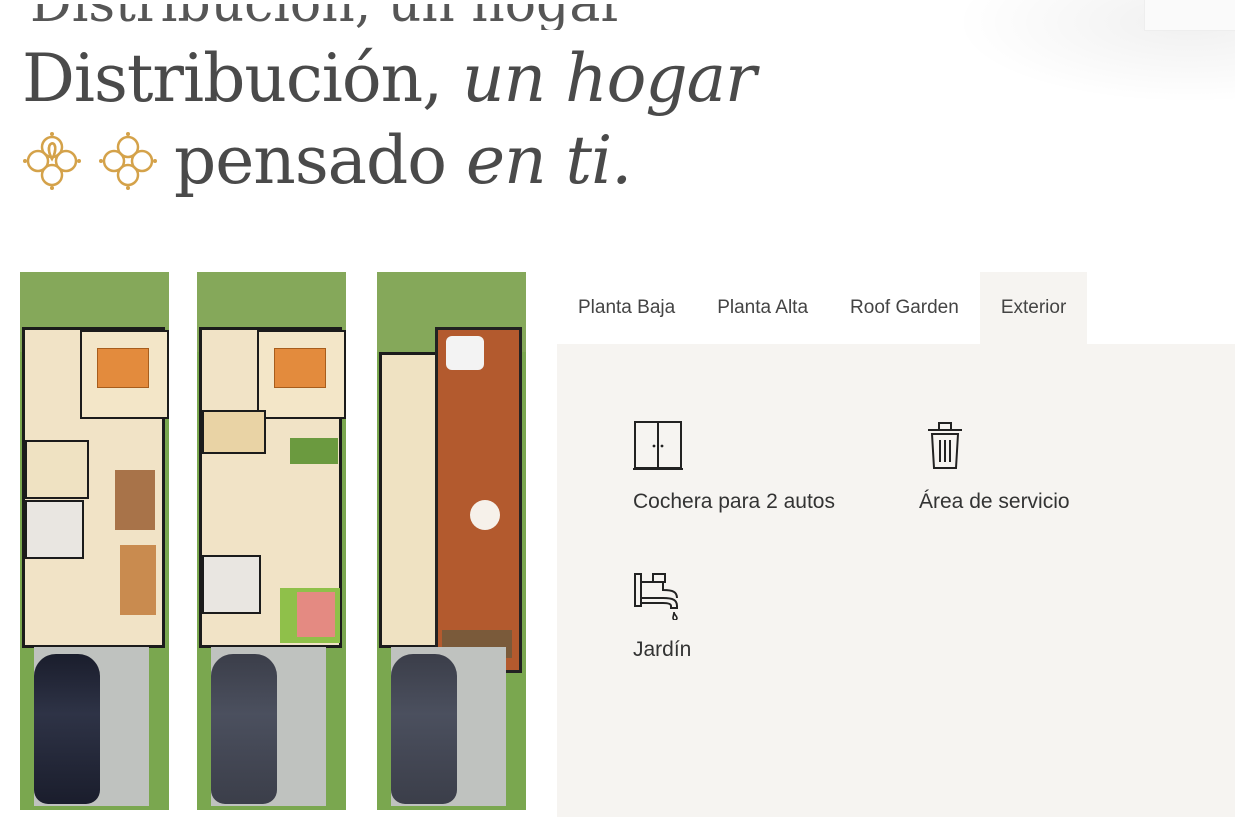 This screenshot has width=1235, height=817. What do you see at coordinates (994, 467) in the screenshot?
I see `feature-service-area: Área de servicio` at bounding box center [994, 467].